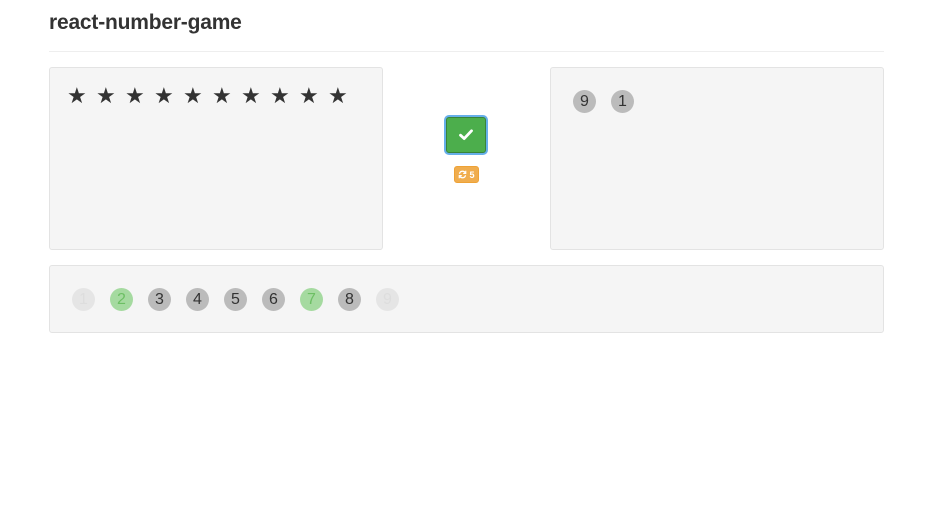 This screenshot has width=930, height=505. I want to click on answer-frame: 91, so click(717, 158).